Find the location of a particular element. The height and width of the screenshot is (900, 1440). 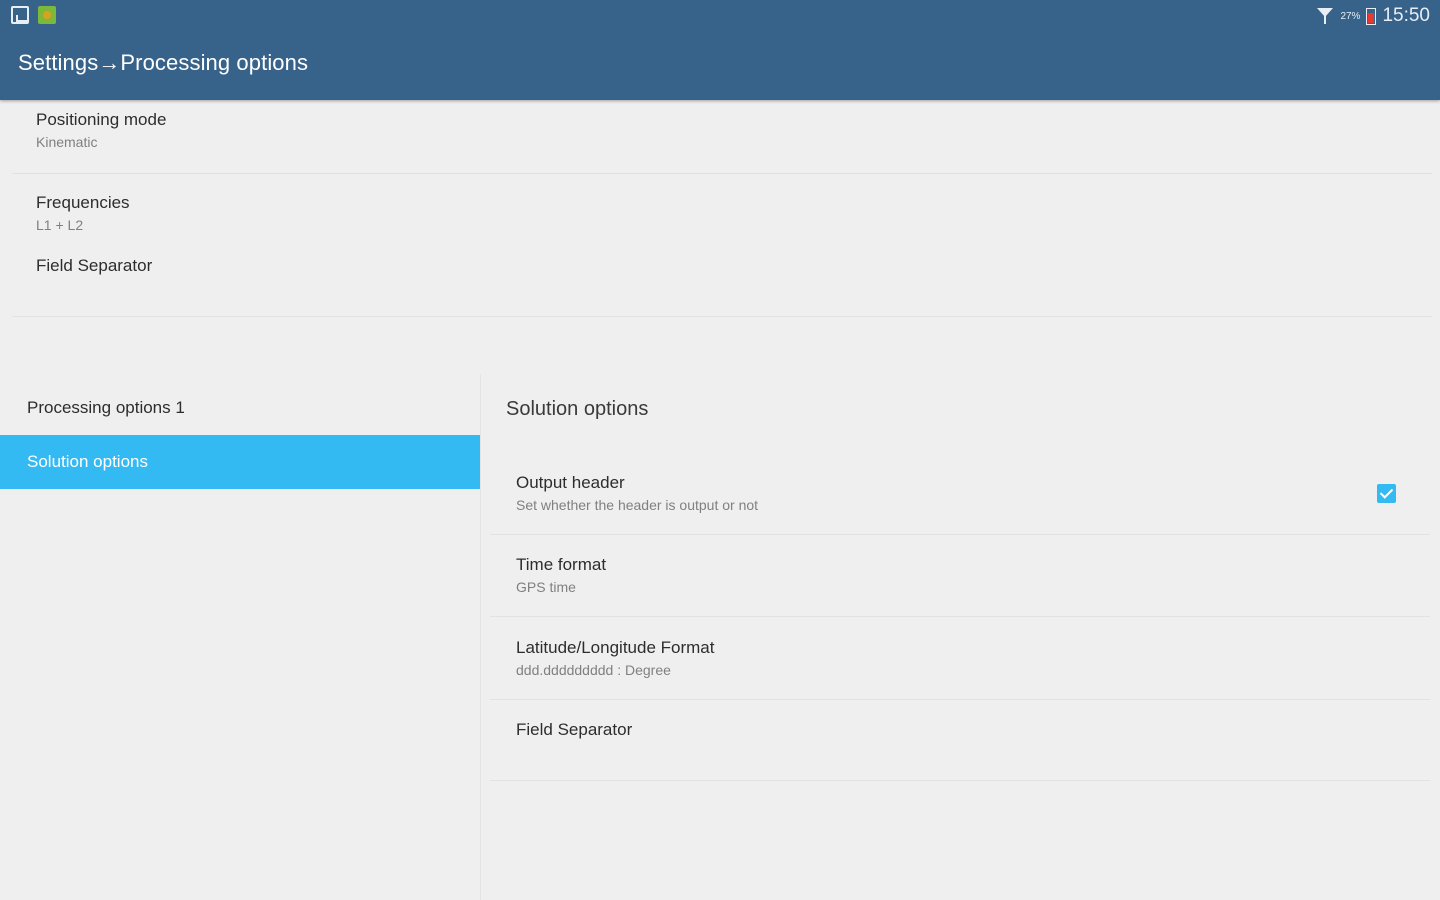

pref-summary: L1 + L2 is located at coordinates (60, 225).